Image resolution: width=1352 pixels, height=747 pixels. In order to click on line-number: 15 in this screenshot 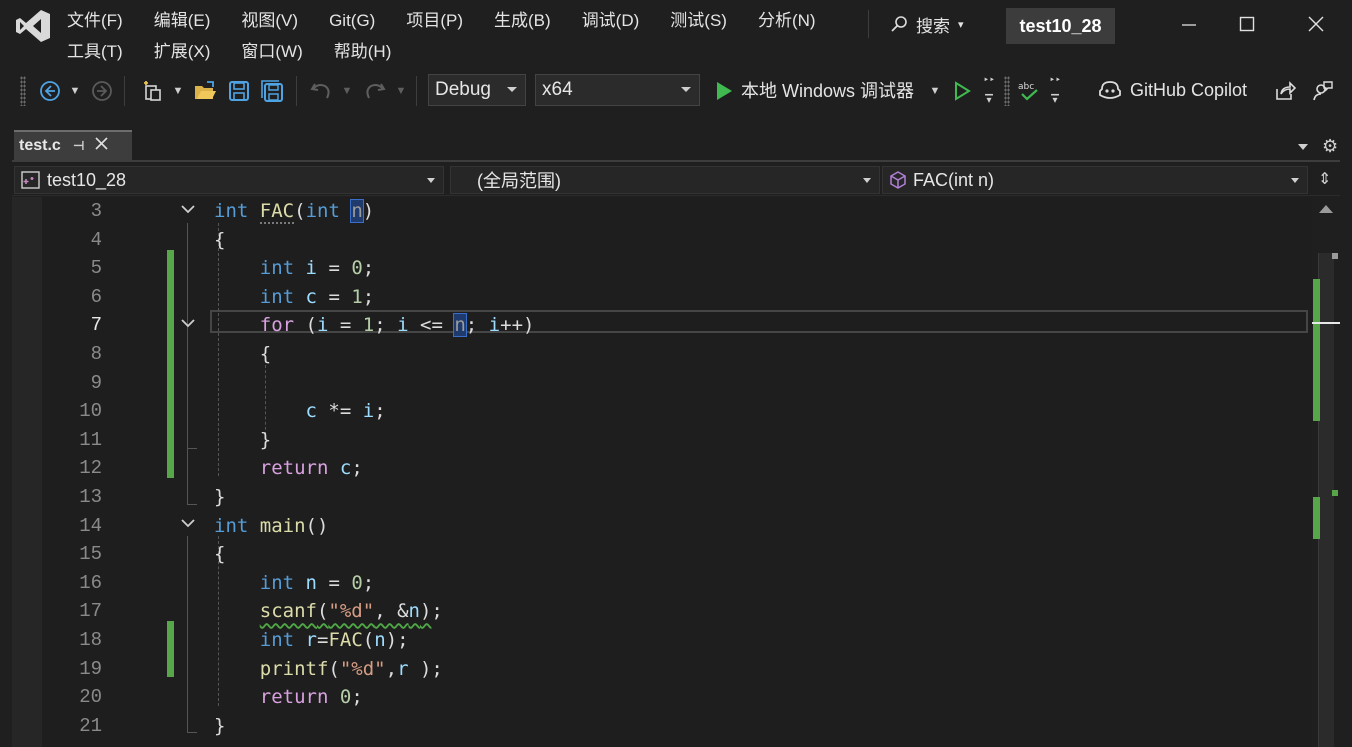, I will do `click(90, 554)`.